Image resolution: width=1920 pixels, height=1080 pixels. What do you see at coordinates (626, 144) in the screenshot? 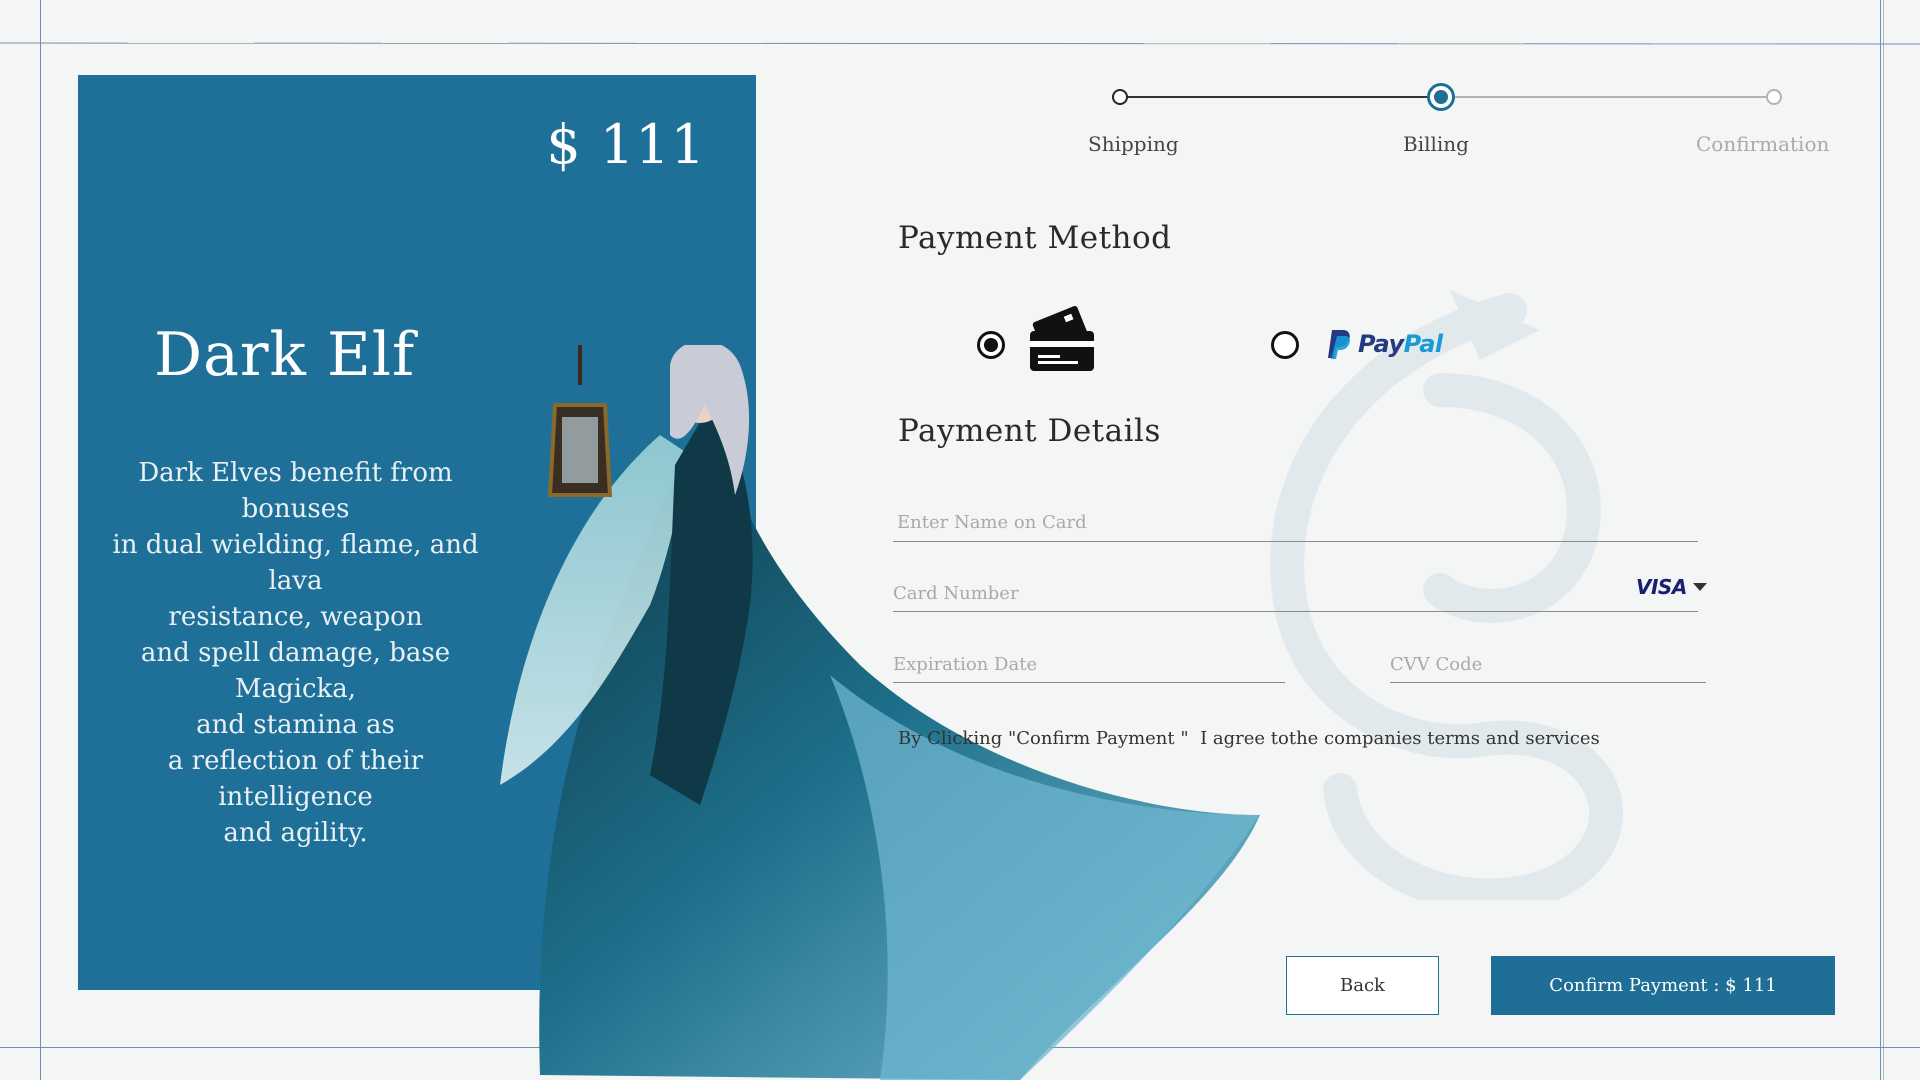
I see `product-price: $ 111` at bounding box center [626, 144].